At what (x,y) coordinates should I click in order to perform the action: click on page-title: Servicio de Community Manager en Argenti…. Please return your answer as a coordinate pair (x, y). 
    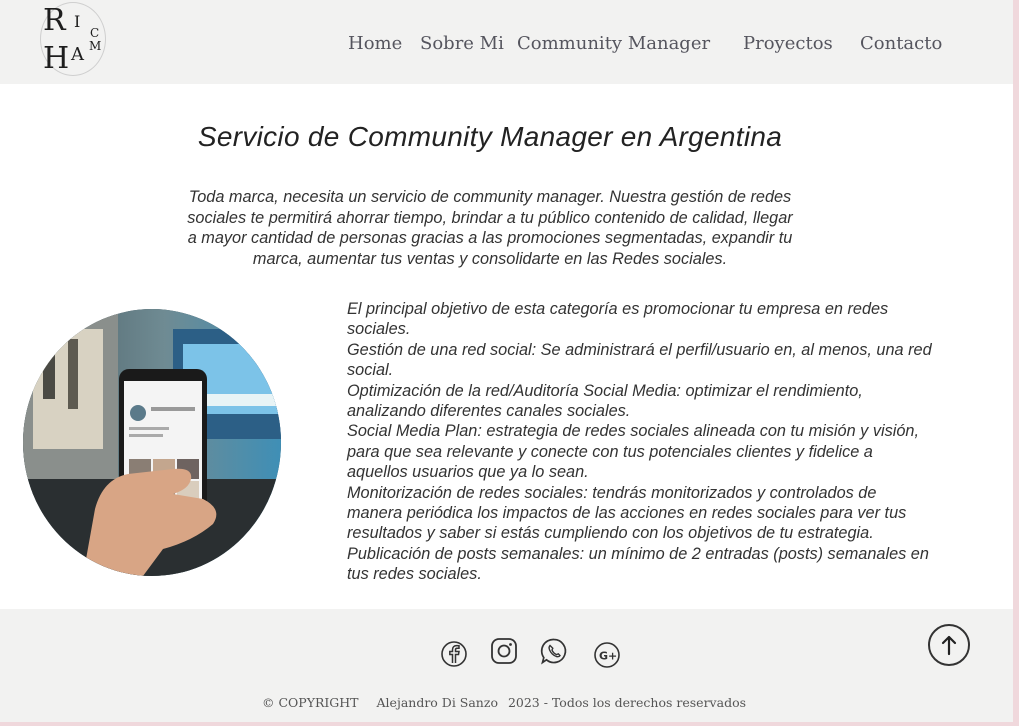
    Looking at the image, I should click on (490, 136).